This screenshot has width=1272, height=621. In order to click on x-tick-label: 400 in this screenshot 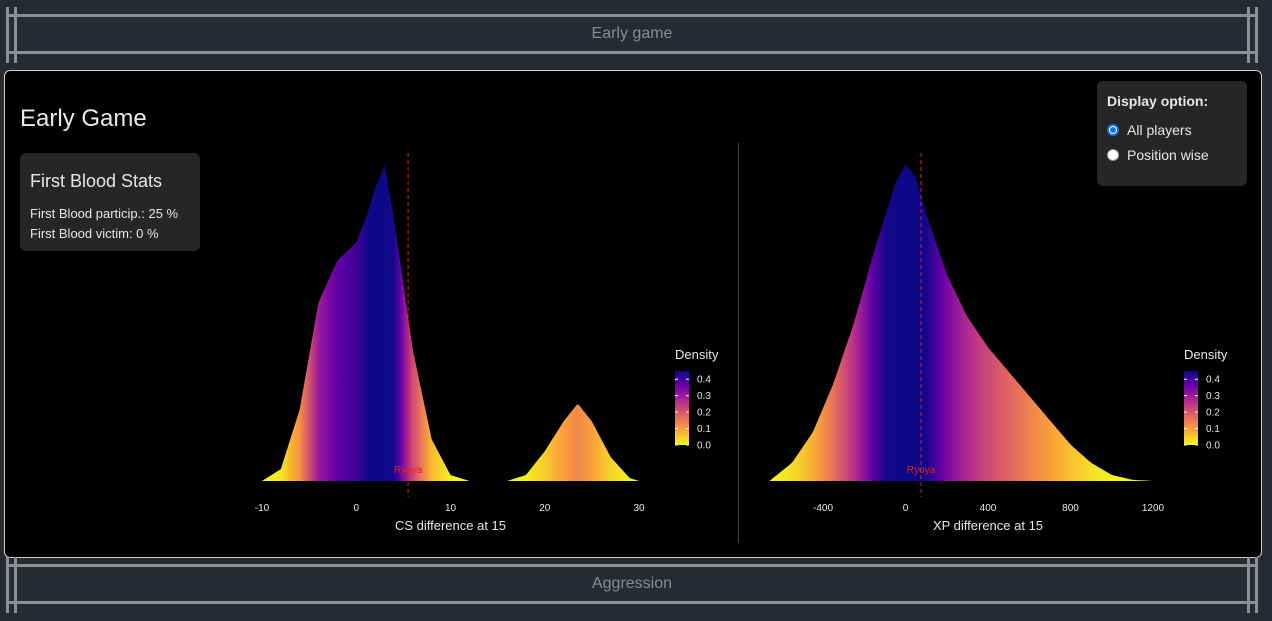, I will do `click(988, 508)`.